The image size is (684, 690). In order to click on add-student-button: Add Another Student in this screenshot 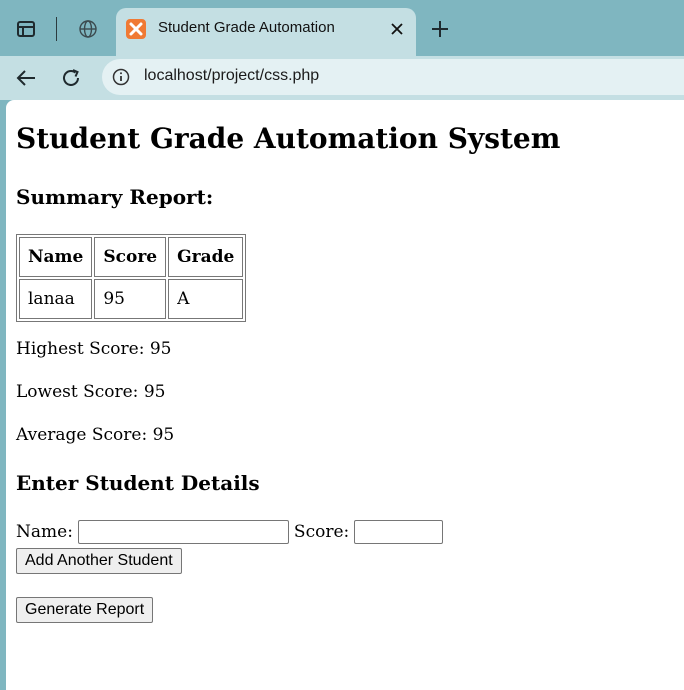, I will do `click(99, 561)`.